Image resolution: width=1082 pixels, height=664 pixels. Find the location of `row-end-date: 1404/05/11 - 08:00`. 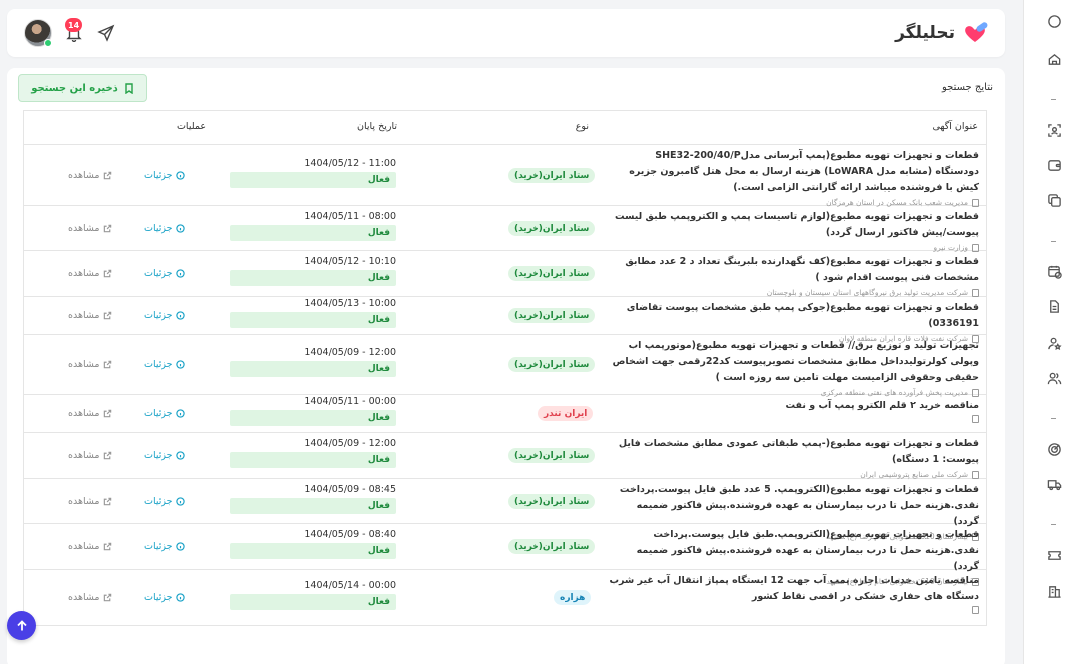

row-end-date: 1404/05/11 - 08:00 is located at coordinates (350, 216).